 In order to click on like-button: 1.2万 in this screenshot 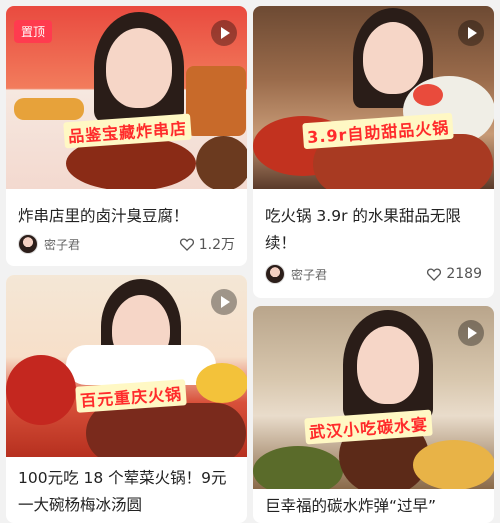, I will do `click(207, 244)`.